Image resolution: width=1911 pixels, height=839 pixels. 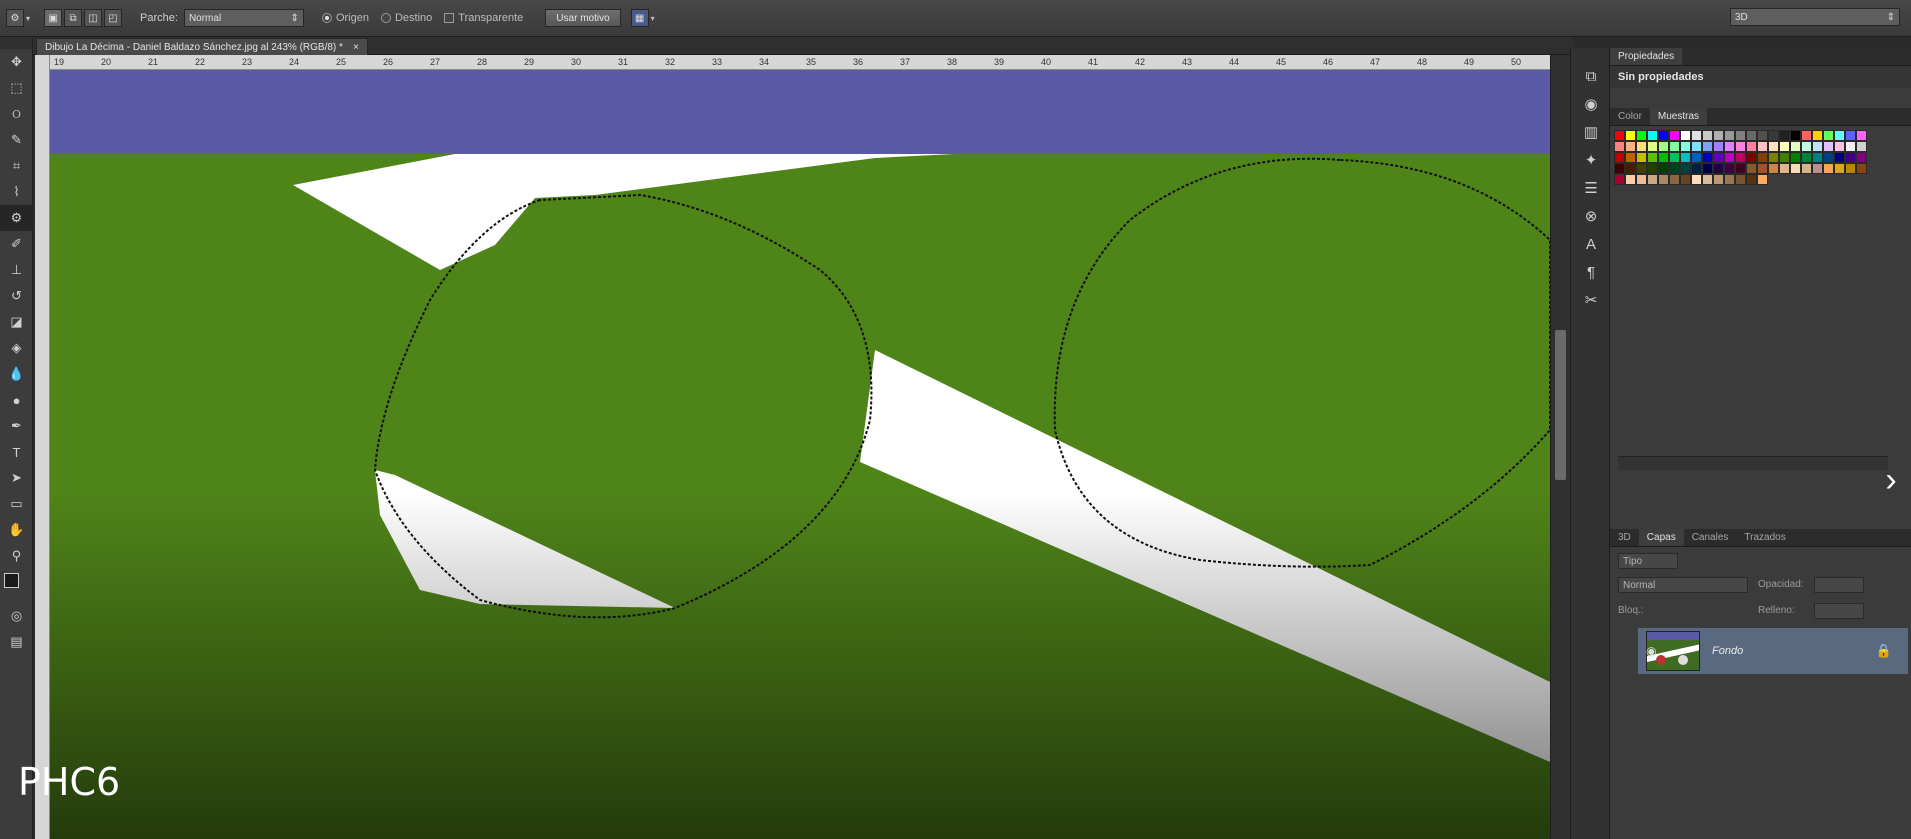 What do you see at coordinates (1624, 537) in the screenshot?
I see `tab-3d: 3D` at bounding box center [1624, 537].